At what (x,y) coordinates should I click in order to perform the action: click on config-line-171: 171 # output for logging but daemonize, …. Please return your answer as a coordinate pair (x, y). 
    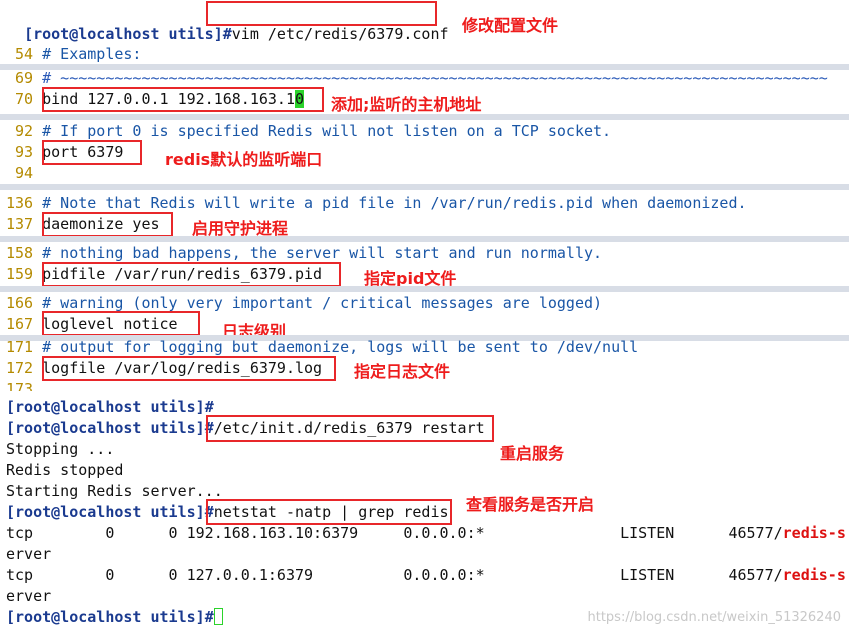
    Looking at the image, I should click on (322, 347).